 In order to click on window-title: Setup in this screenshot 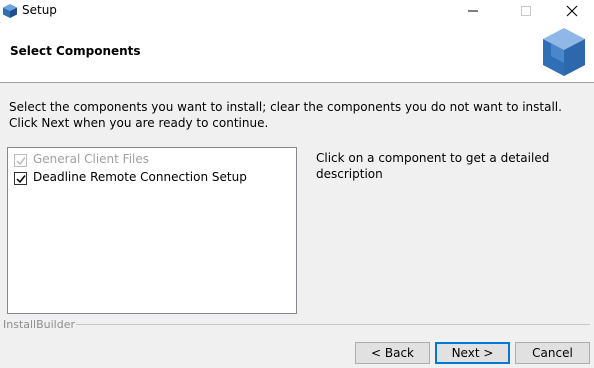, I will do `click(39, 10)`.